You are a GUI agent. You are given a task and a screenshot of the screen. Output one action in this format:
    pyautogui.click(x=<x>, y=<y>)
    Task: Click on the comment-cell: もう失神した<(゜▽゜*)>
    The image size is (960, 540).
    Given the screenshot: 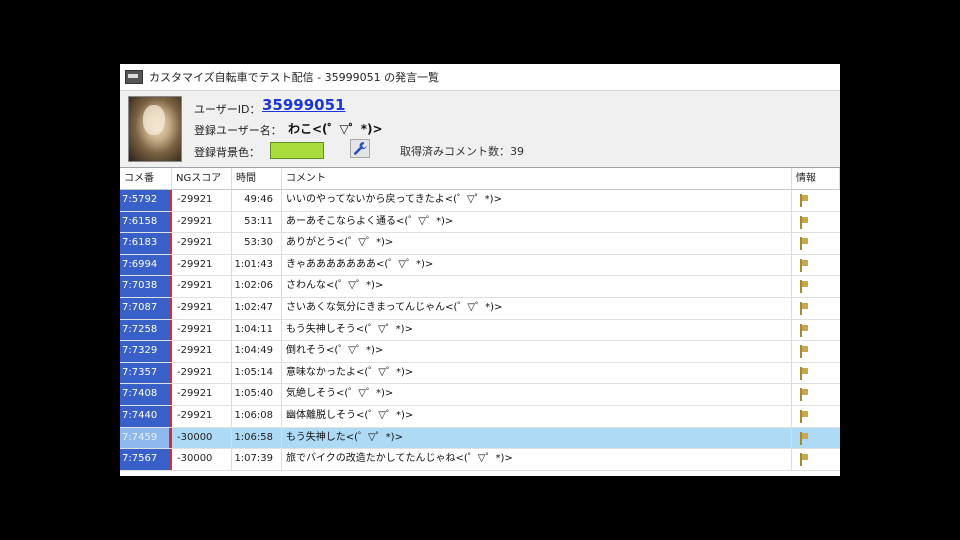 What is the action you would take?
    pyautogui.click(x=537, y=438)
    